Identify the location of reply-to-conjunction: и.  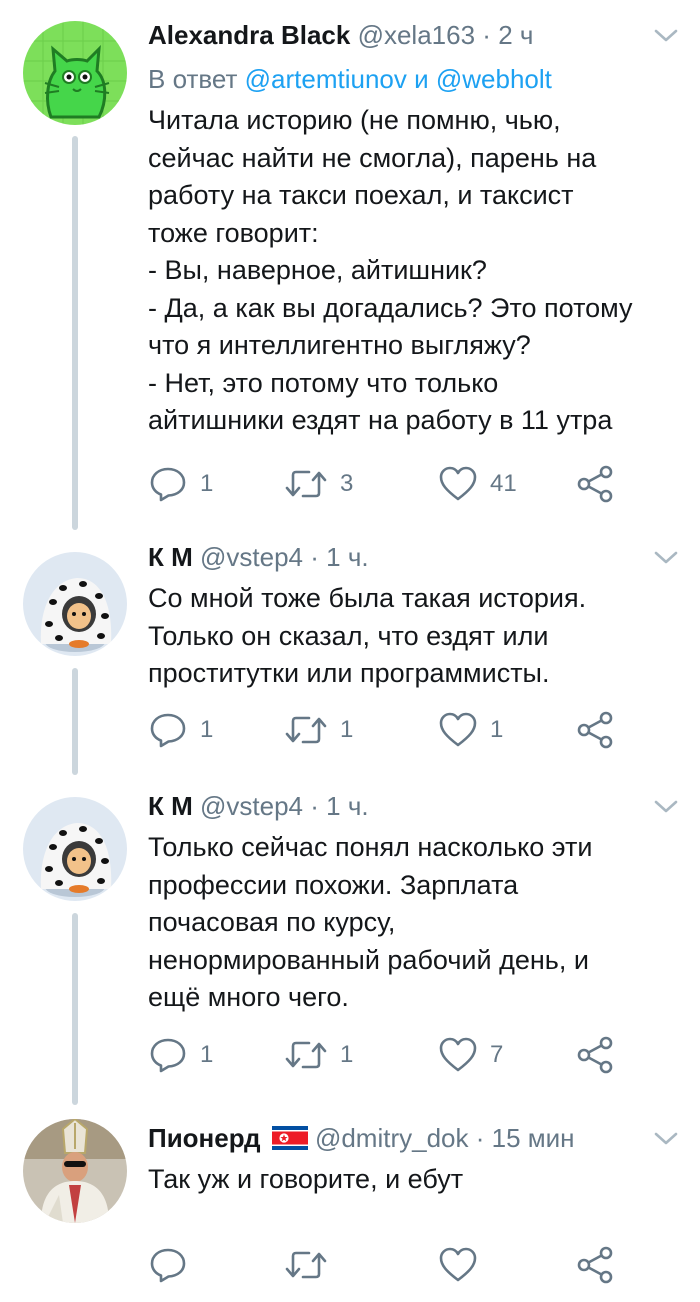
(421, 79).